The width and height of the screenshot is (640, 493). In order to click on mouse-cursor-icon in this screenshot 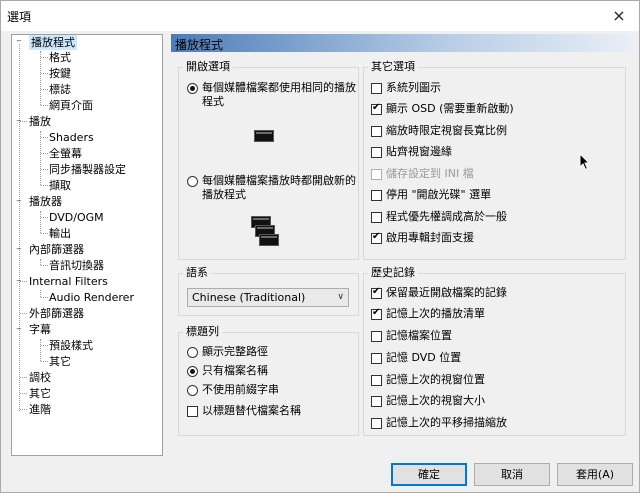, I will do `click(585, 162)`.